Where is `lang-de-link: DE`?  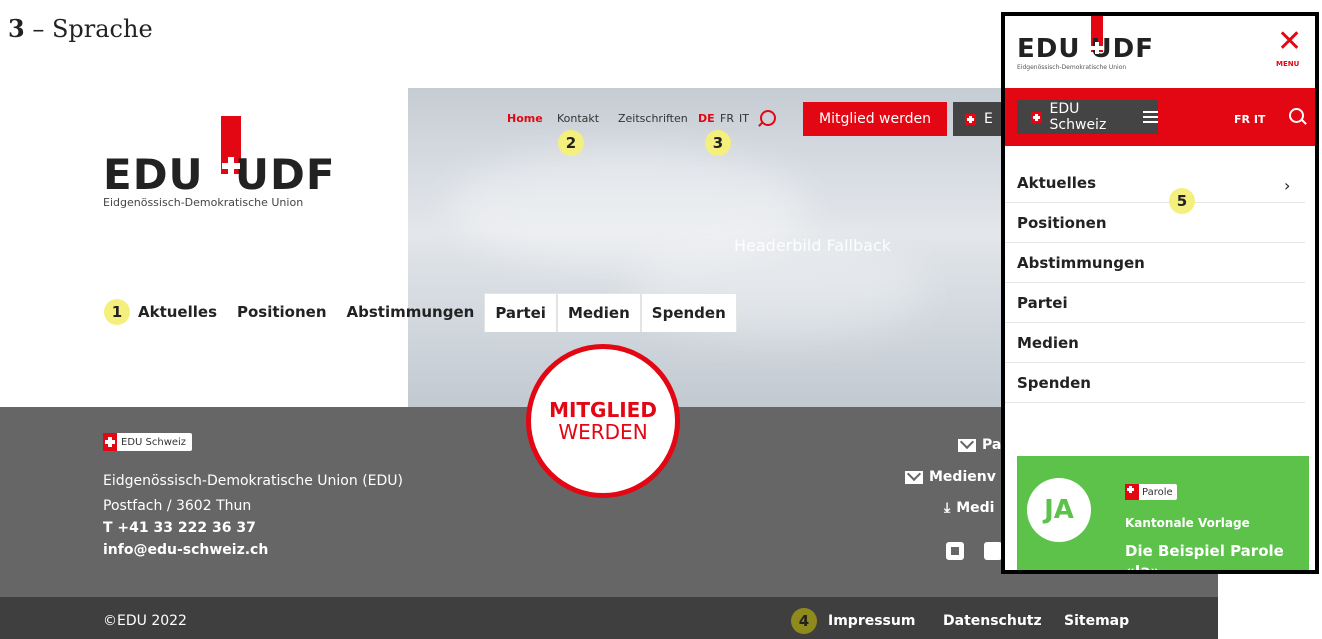
lang-de-link: DE is located at coordinates (706, 118).